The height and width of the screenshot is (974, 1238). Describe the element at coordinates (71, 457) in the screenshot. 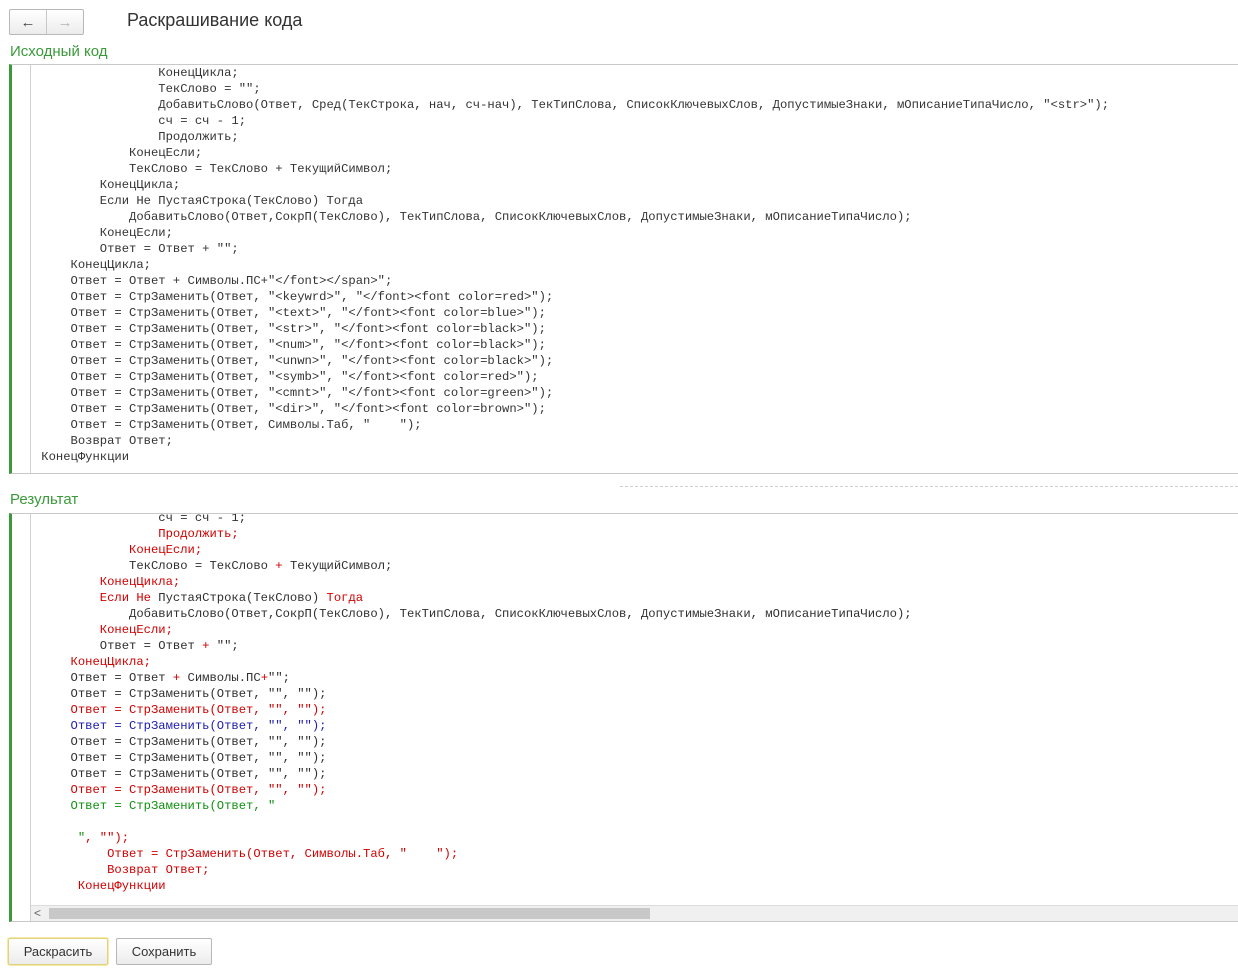

I see `source-code-line: КонецФункции` at that location.